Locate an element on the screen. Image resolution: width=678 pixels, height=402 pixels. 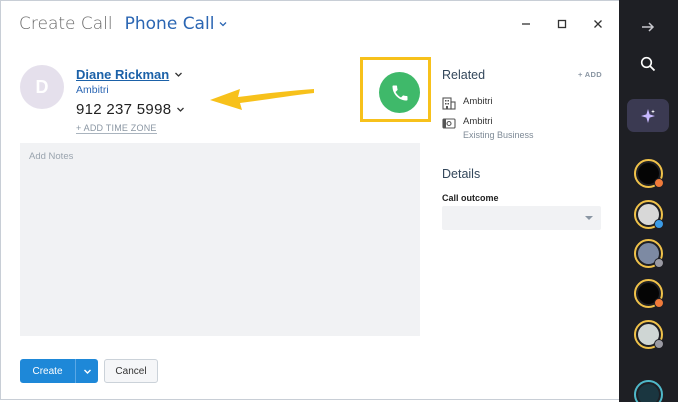
place-call-button is located at coordinates (399, 92).